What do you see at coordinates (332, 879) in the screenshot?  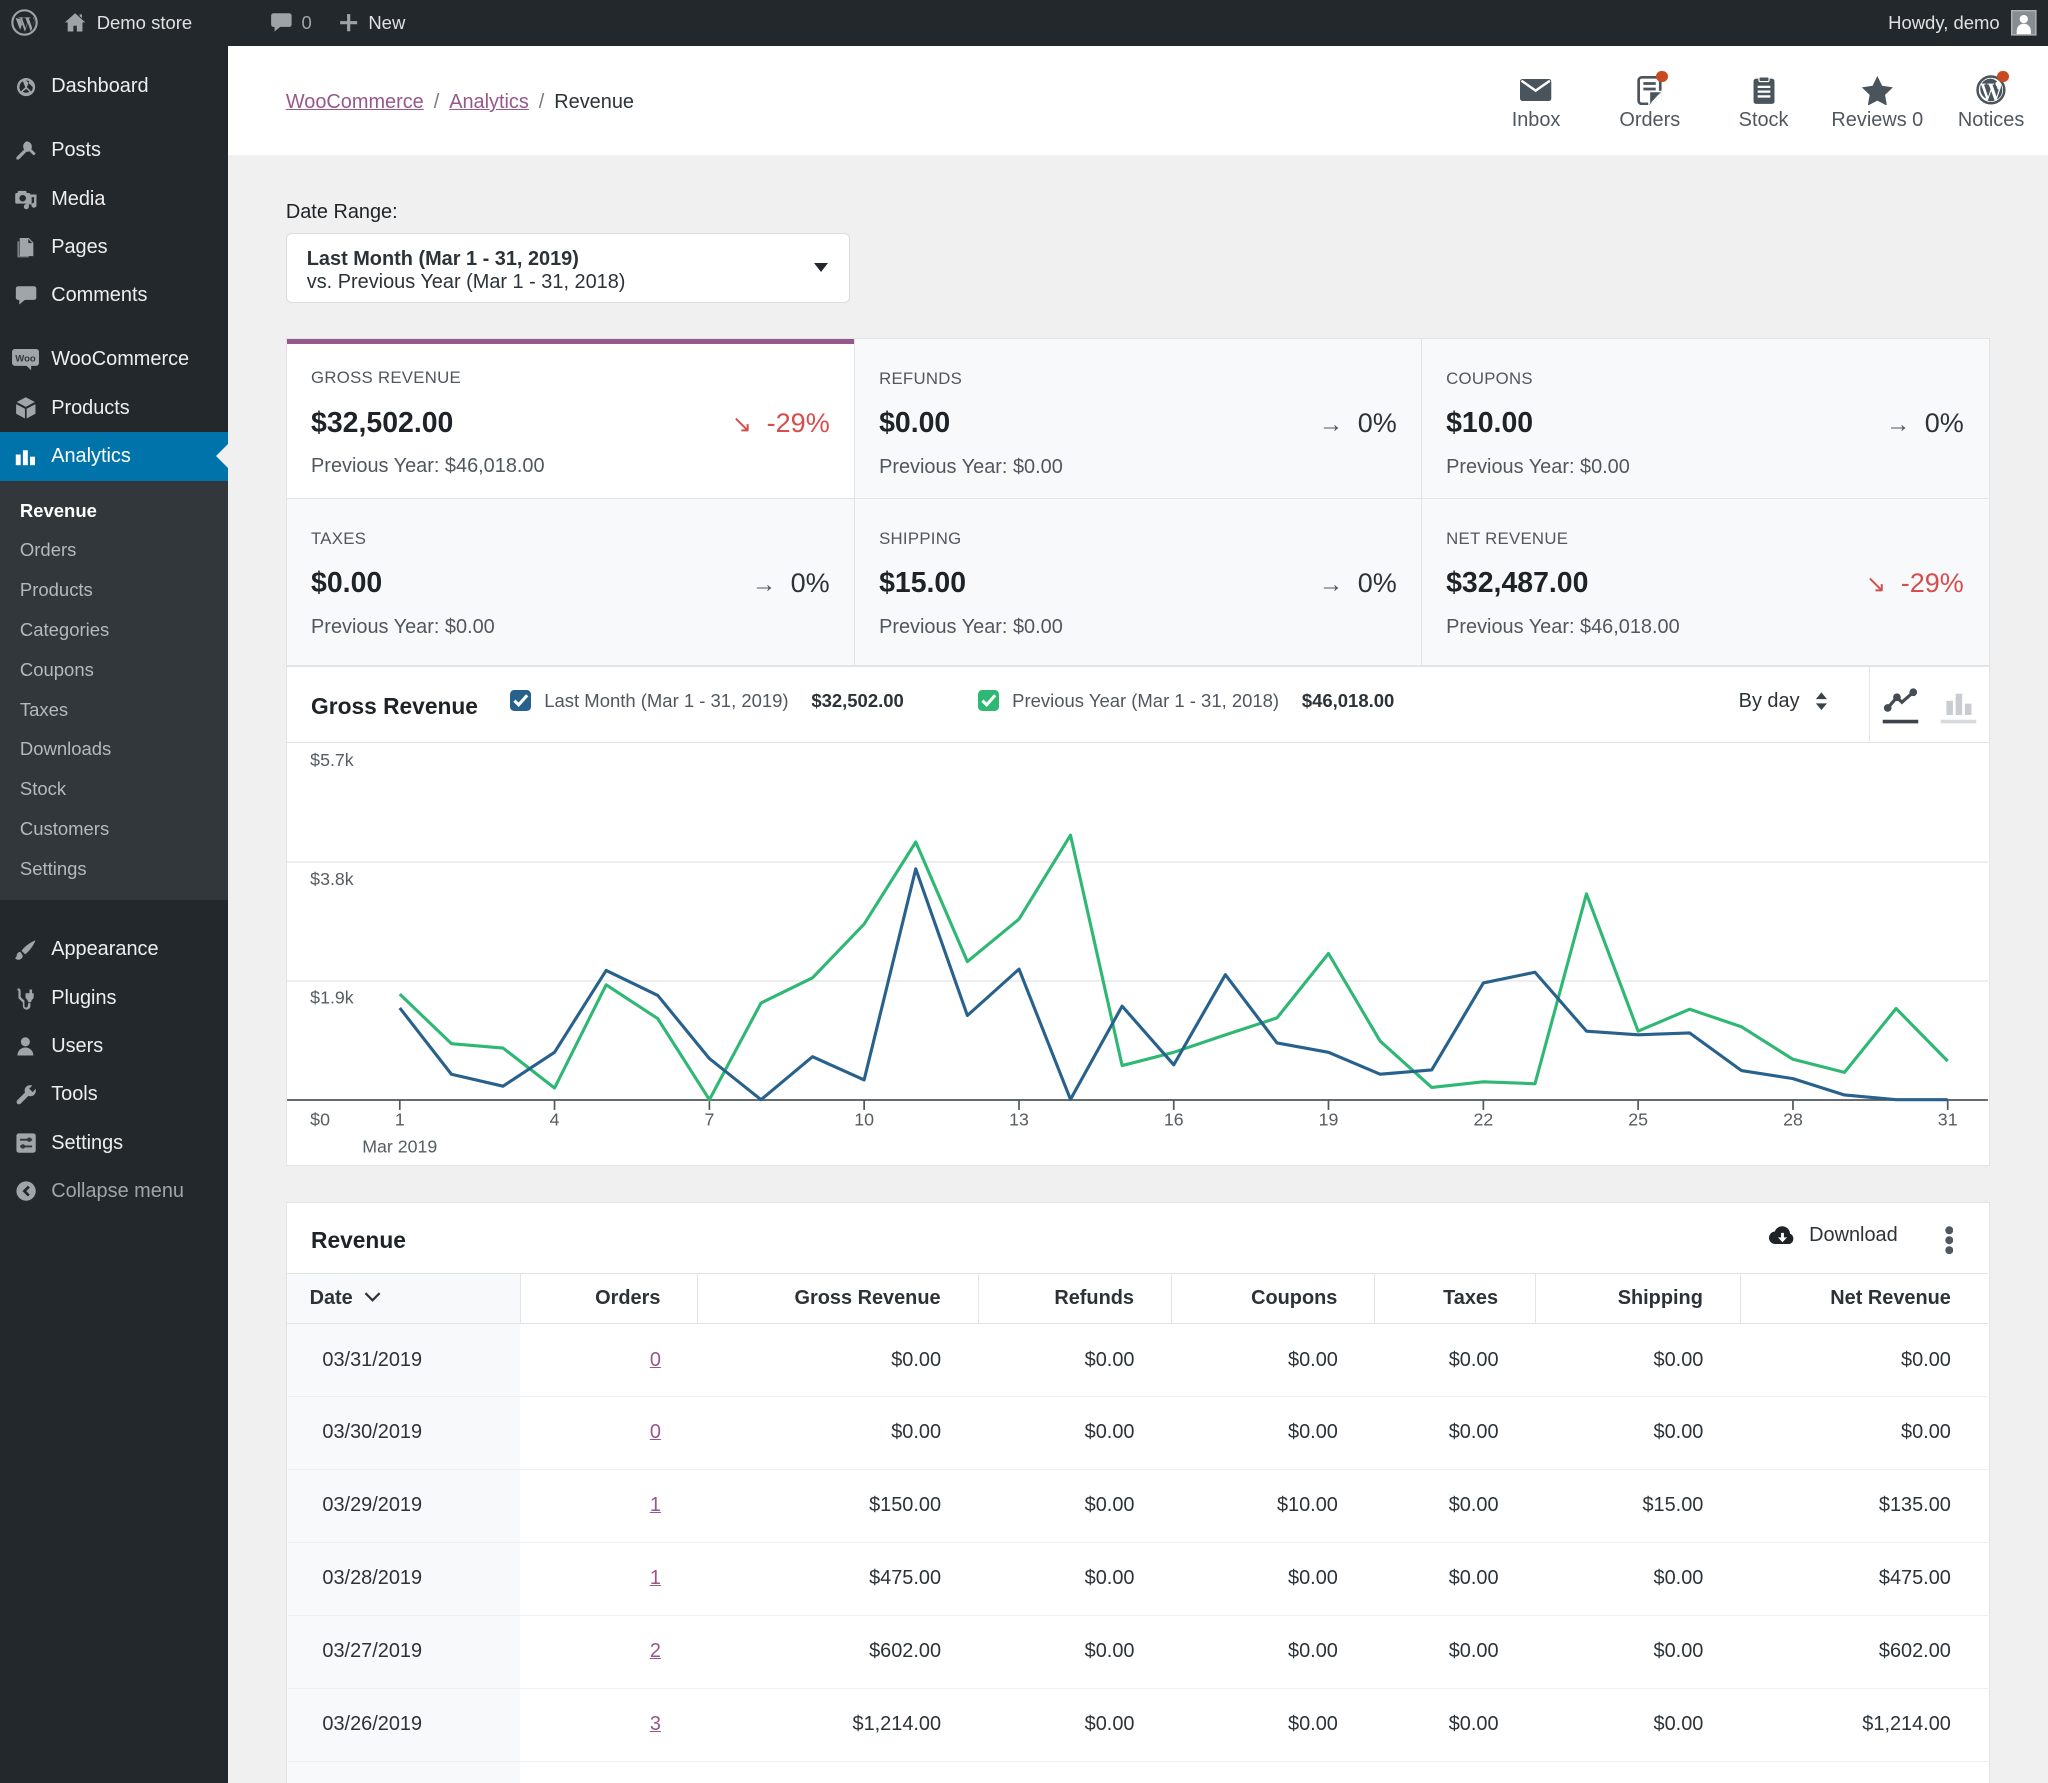 I see `svg-text: $3.8k` at bounding box center [332, 879].